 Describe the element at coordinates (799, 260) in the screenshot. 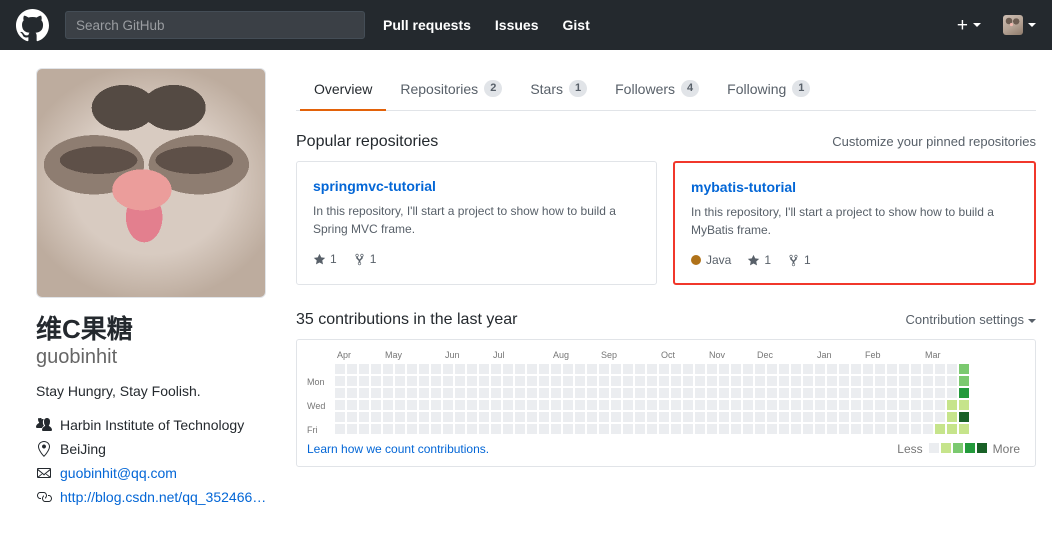

I see `repo-forks: 1` at that location.